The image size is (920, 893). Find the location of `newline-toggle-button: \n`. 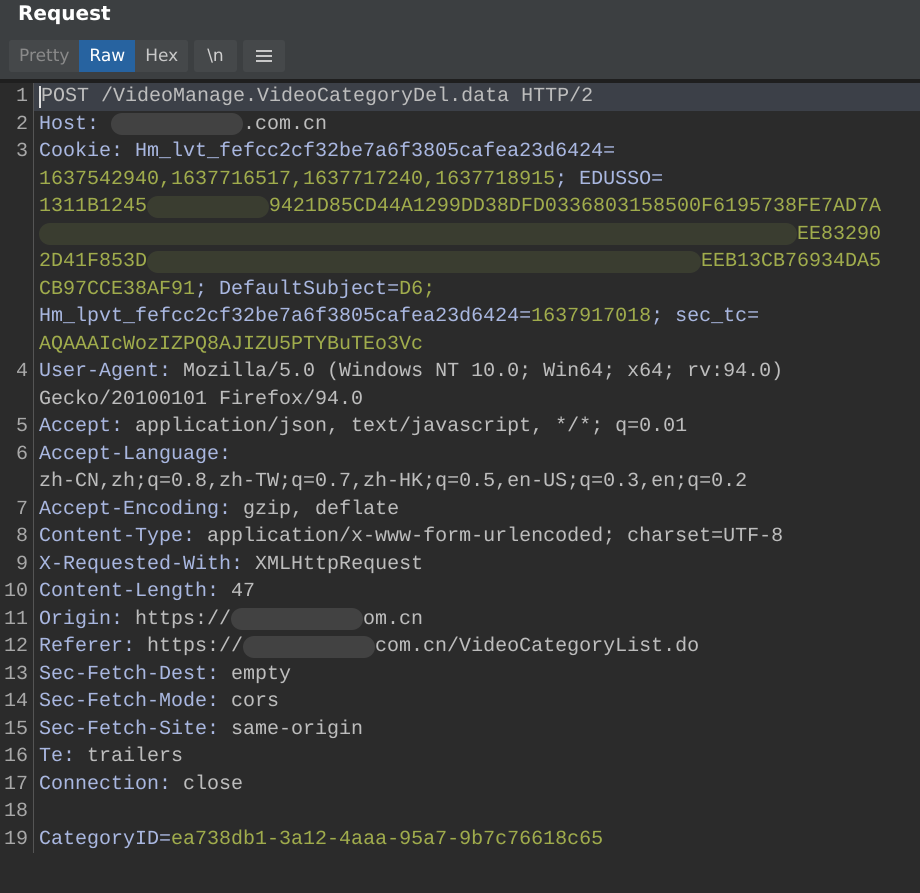

newline-toggle-button: \n is located at coordinates (215, 56).